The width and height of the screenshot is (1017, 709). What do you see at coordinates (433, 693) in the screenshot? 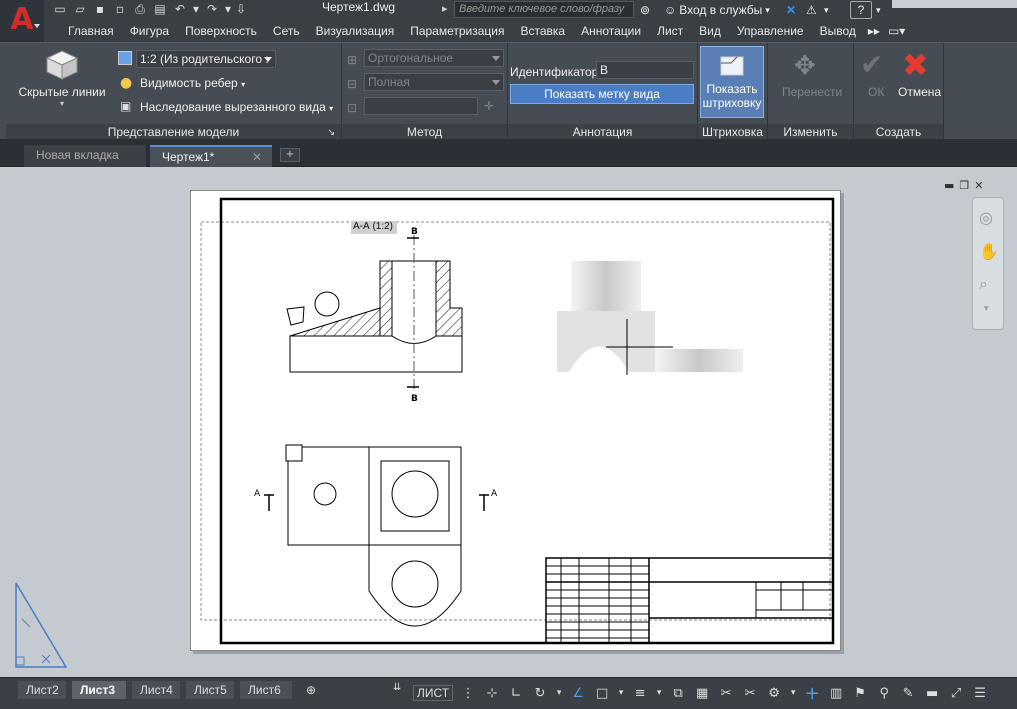
I see `paper-space-toggle: ЛИСТ` at bounding box center [433, 693].